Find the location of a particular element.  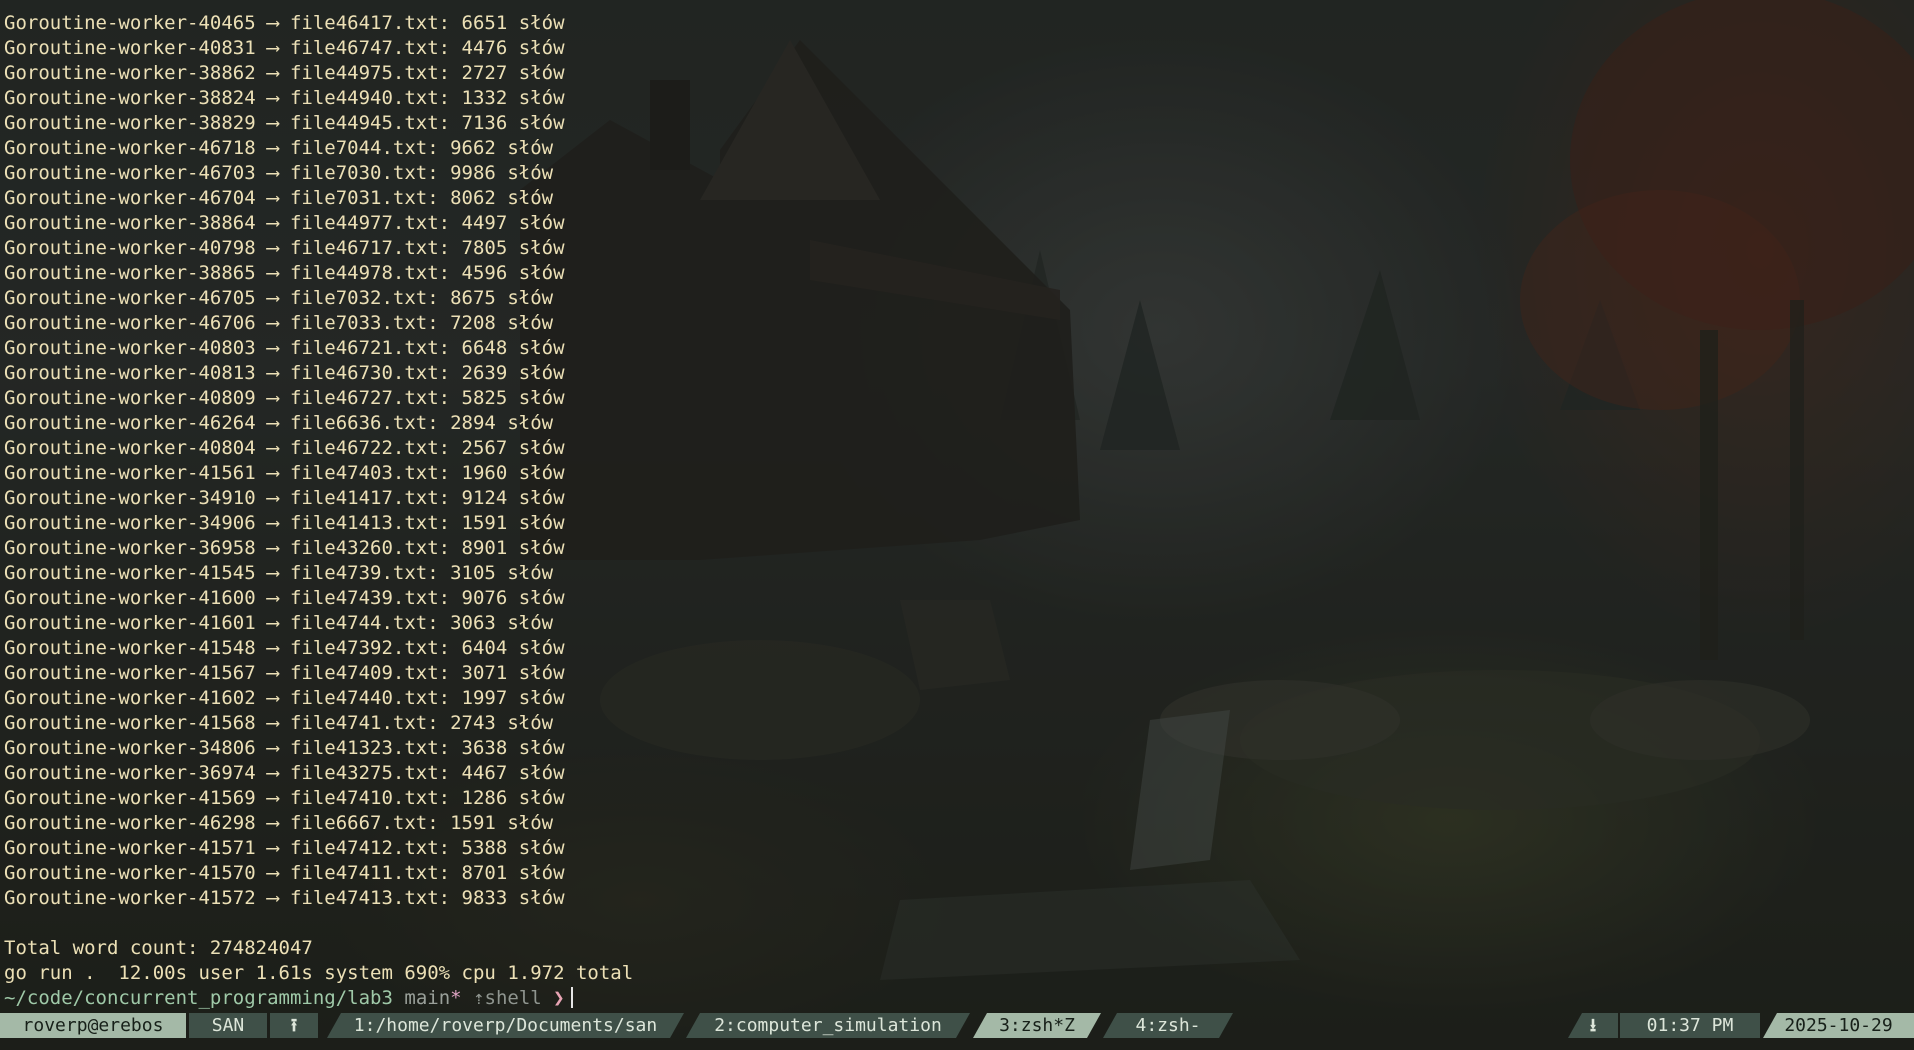

text-cursor is located at coordinates (571, 997).